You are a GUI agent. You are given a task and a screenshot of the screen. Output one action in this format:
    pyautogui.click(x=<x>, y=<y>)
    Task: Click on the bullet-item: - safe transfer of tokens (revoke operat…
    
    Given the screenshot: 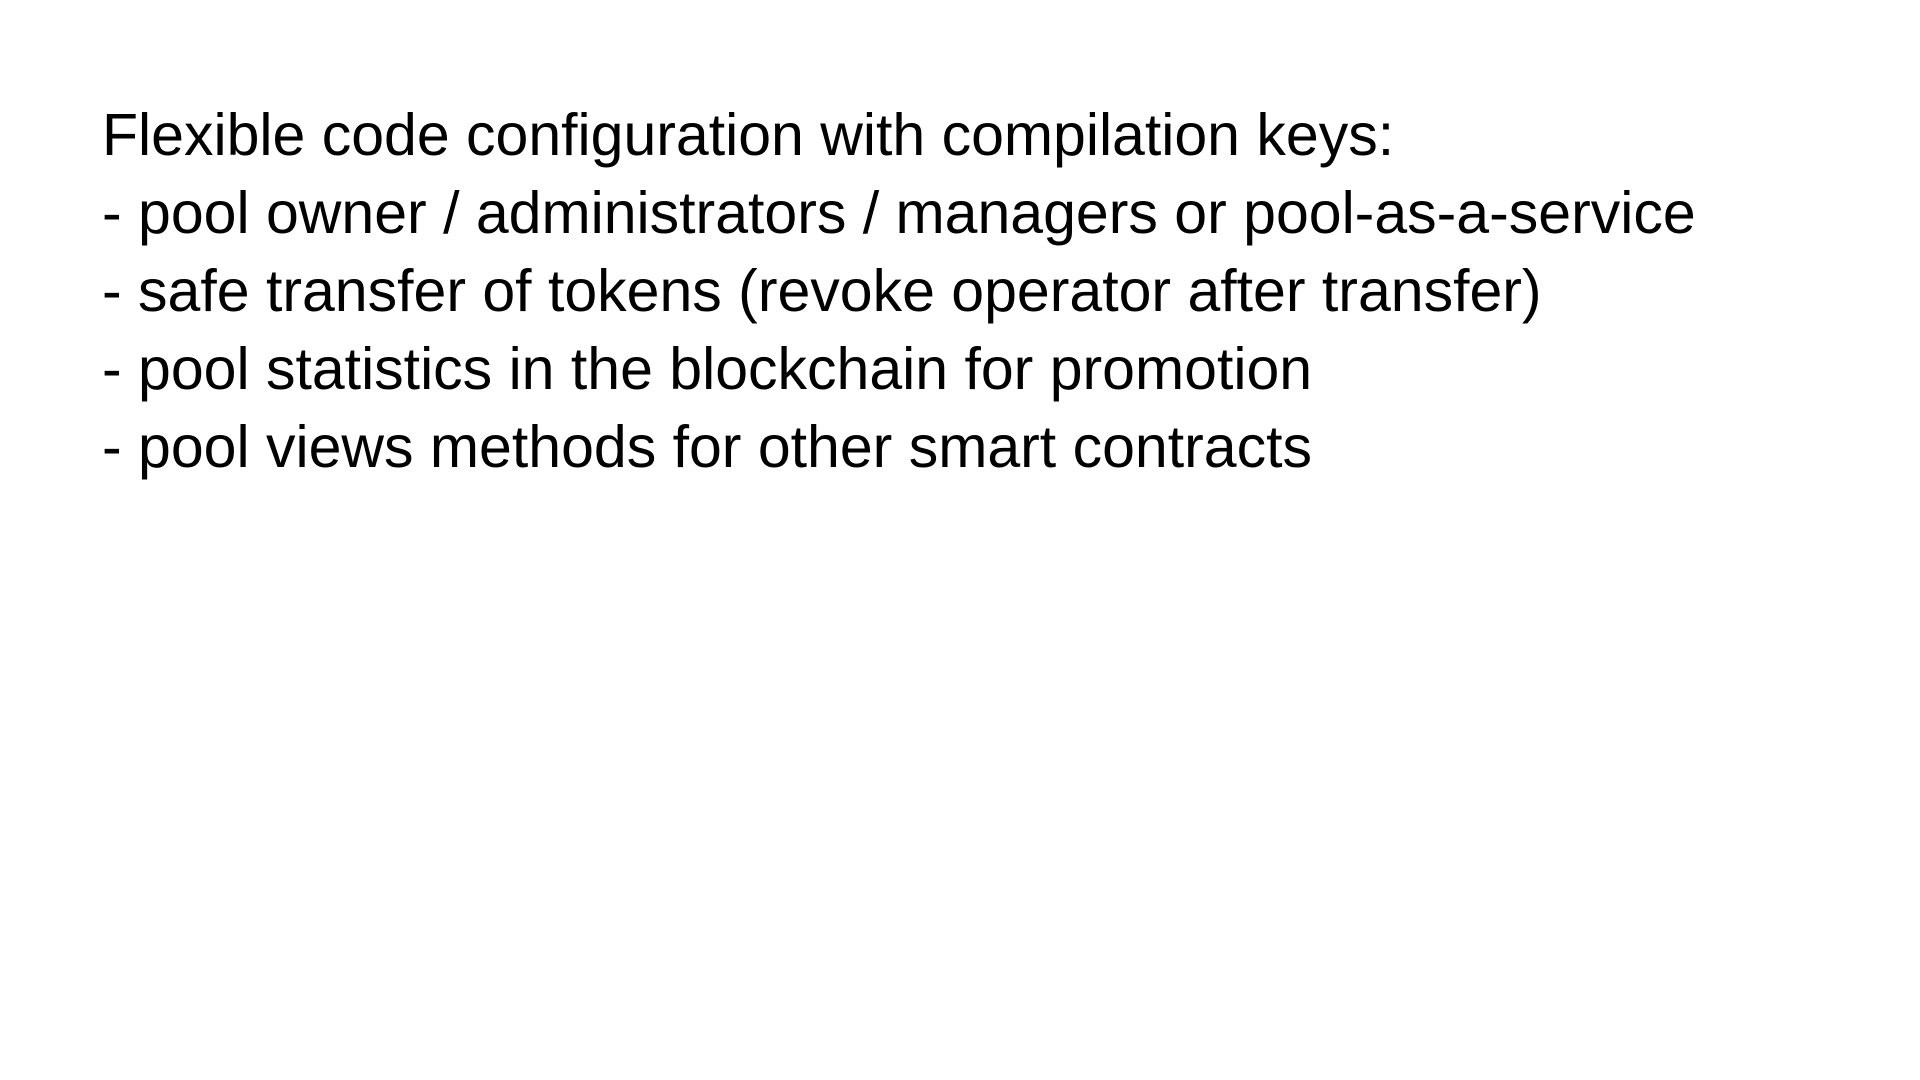 What is the action you would take?
    pyautogui.click(x=822, y=291)
    